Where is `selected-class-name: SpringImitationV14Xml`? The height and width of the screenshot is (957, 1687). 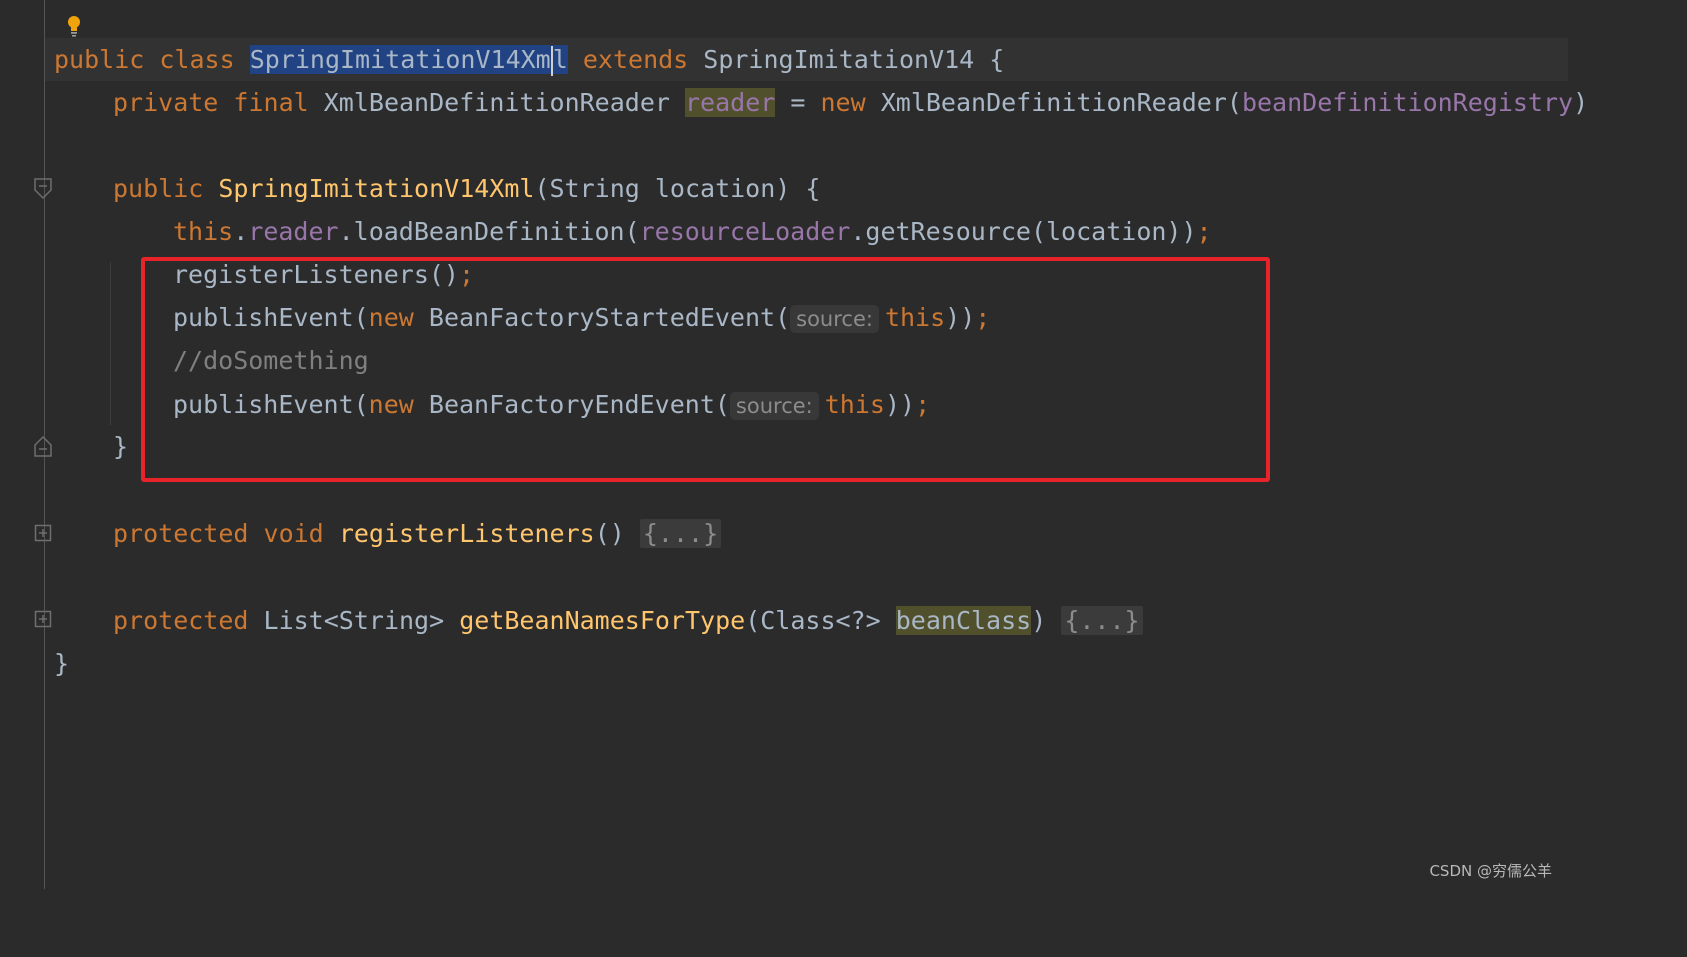 selected-class-name: SpringImitationV14Xml is located at coordinates (408, 60).